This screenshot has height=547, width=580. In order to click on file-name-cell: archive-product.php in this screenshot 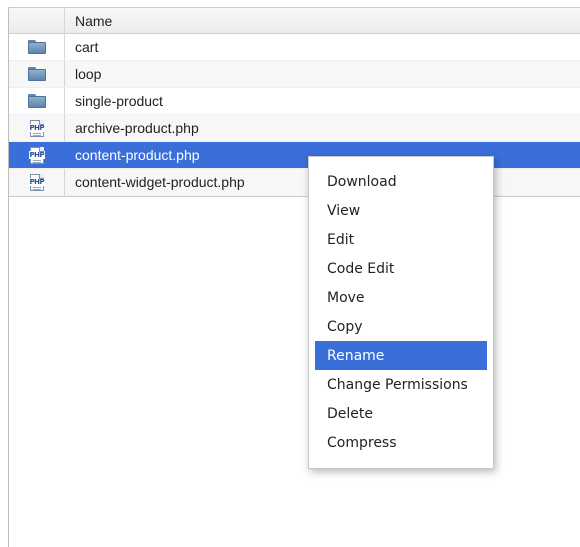, I will do `click(322, 128)`.